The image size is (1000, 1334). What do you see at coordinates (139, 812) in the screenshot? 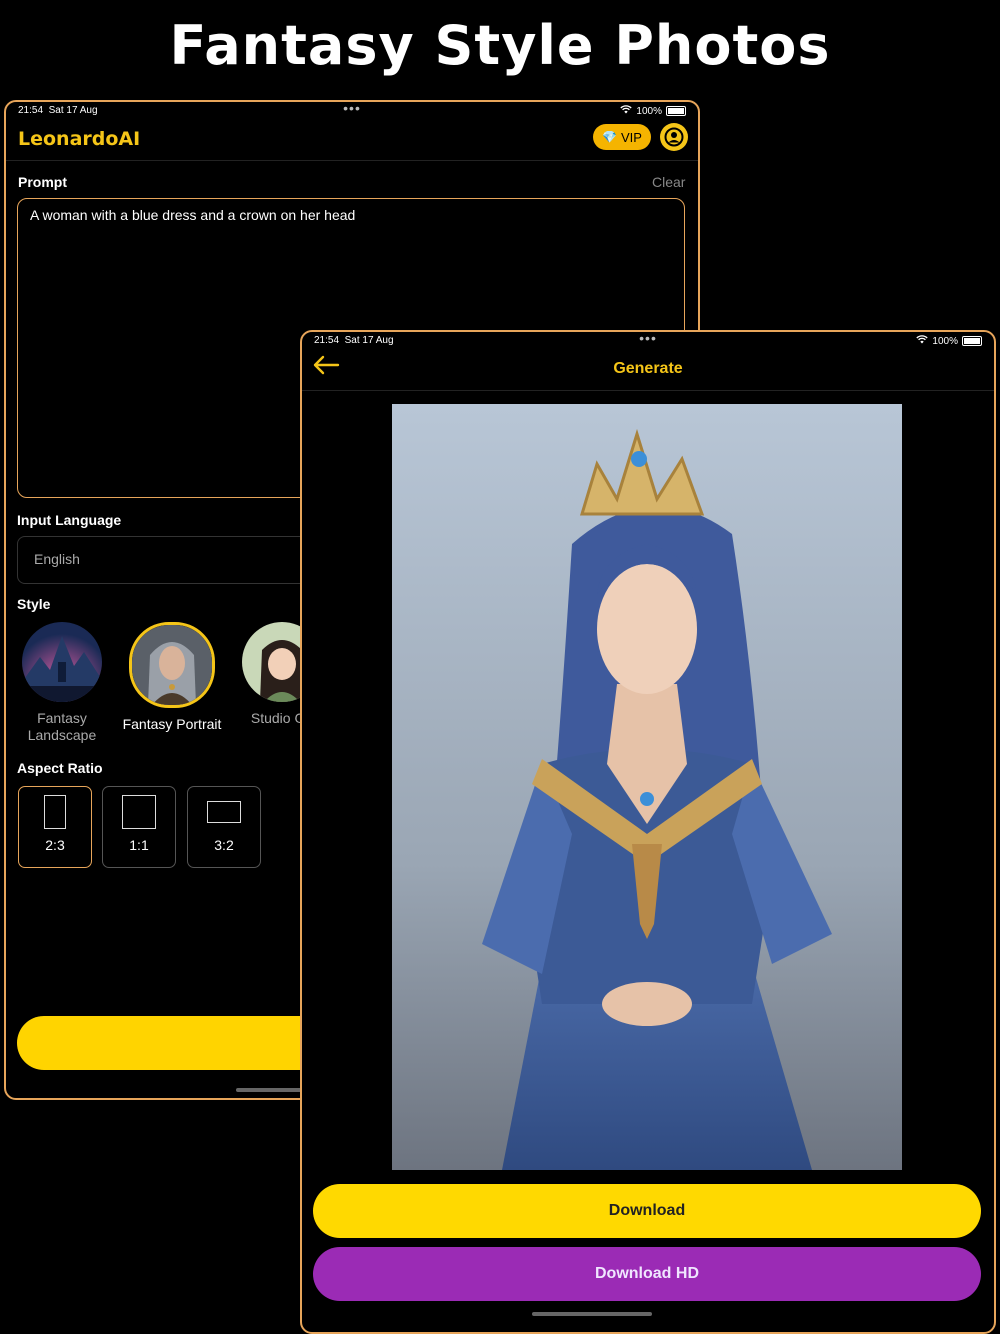
I see `square-ratio-icon` at bounding box center [139, 812].